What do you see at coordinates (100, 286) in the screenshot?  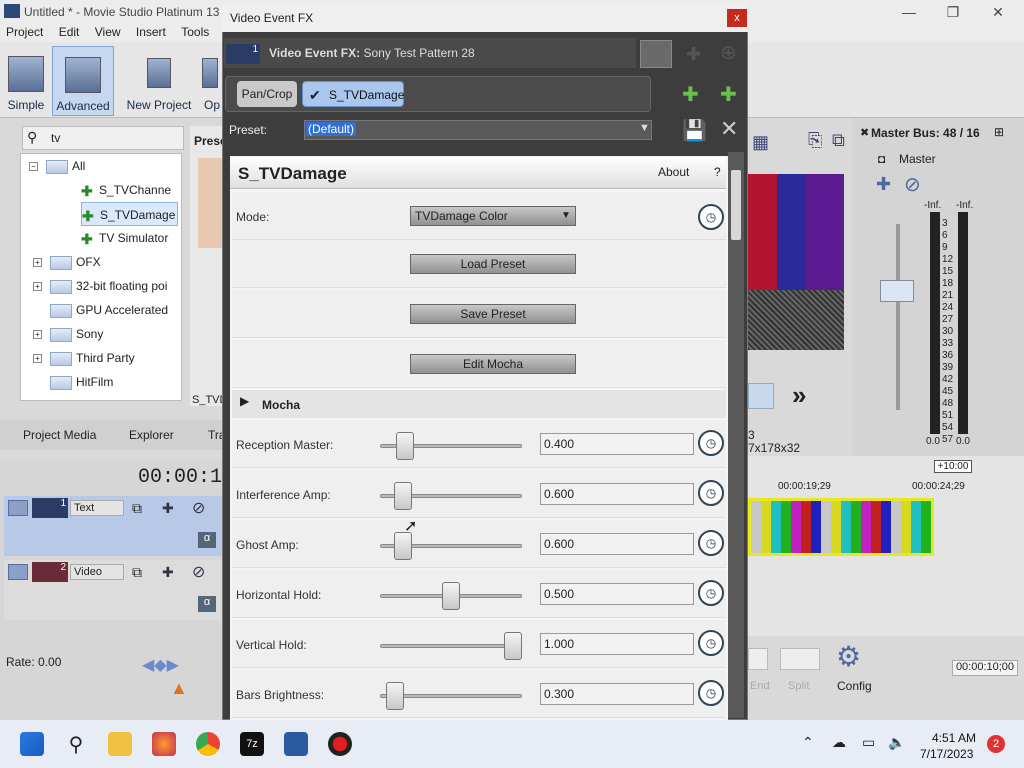 I see `tree-item-32bit: +32-bit floating poi` at bounding box center [100, 286].